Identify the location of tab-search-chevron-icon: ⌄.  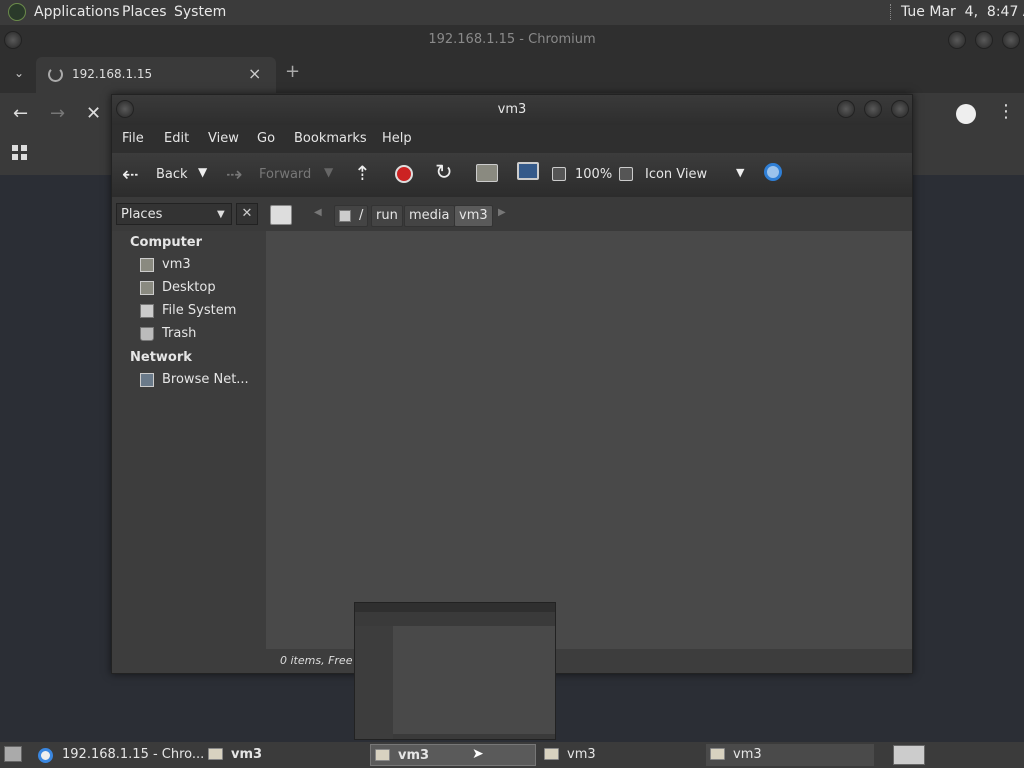
(19, 73).